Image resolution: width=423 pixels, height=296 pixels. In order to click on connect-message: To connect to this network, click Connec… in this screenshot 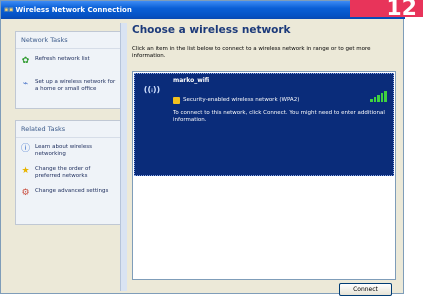, I will do `click(279, 116)`.